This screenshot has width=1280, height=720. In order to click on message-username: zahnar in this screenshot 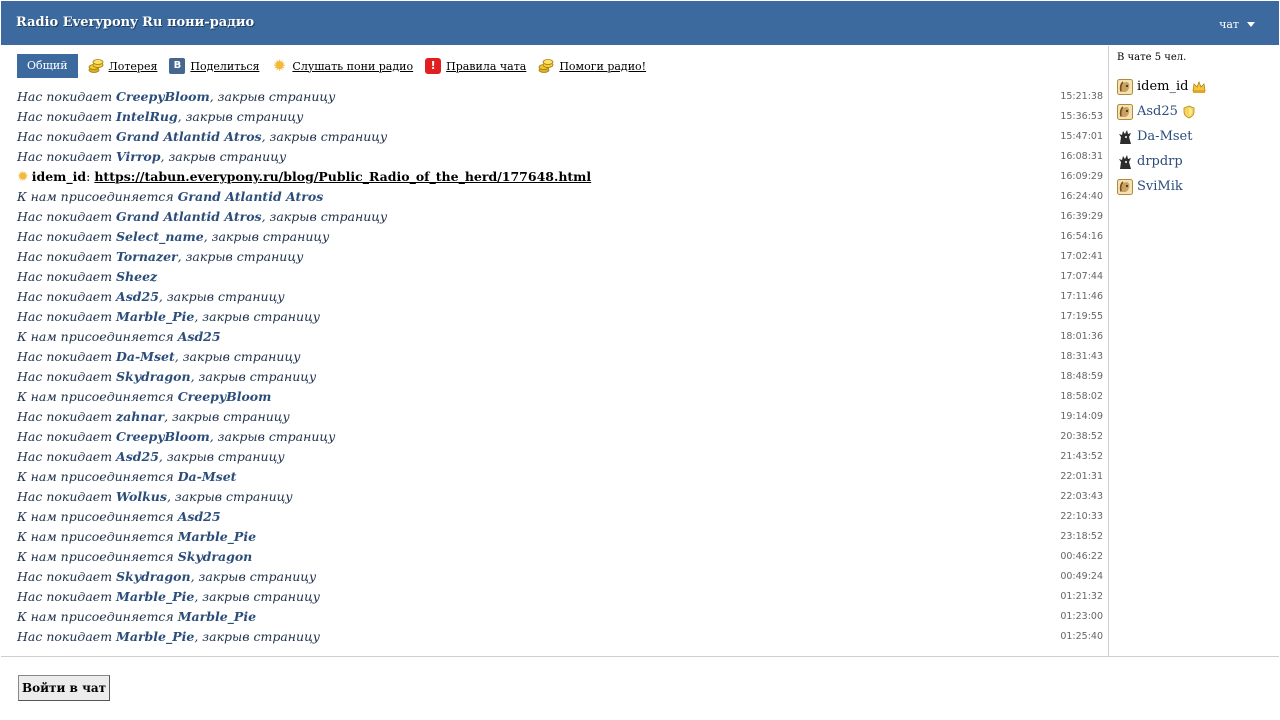, I will do `click(140, 416)`.